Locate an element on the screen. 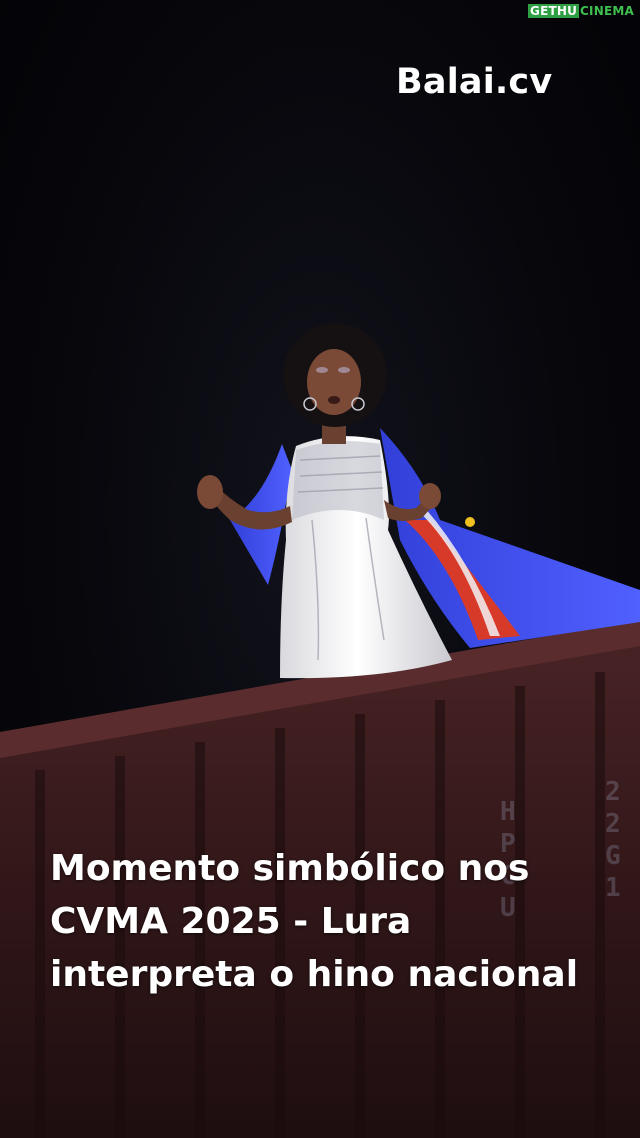 The height and width of the screenshot is (1138, 640). caption-line: CVMA 2025 - Lura is located at coordinates (231, 921).